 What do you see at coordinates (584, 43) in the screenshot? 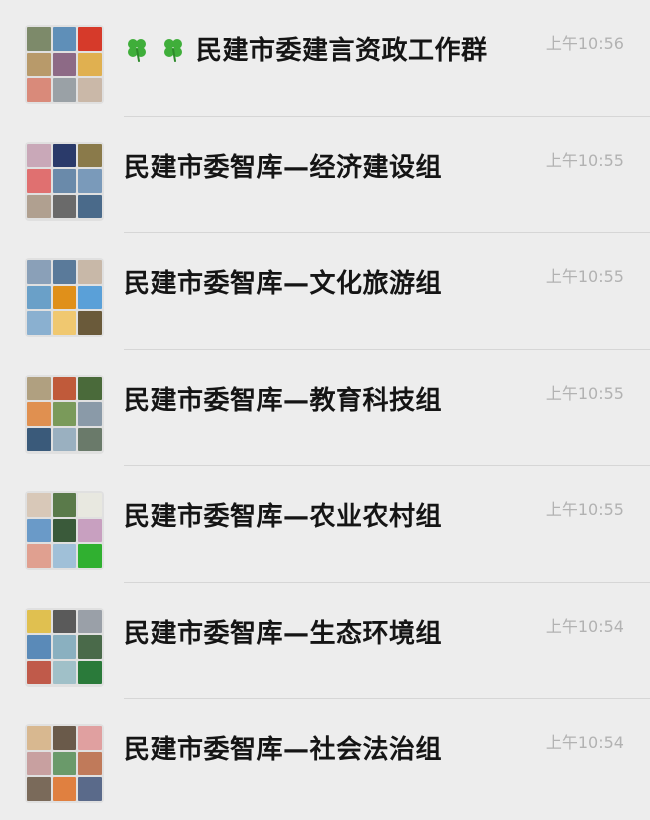
I see `chat-time: 上午10:56` at bounding box center [584, 43].